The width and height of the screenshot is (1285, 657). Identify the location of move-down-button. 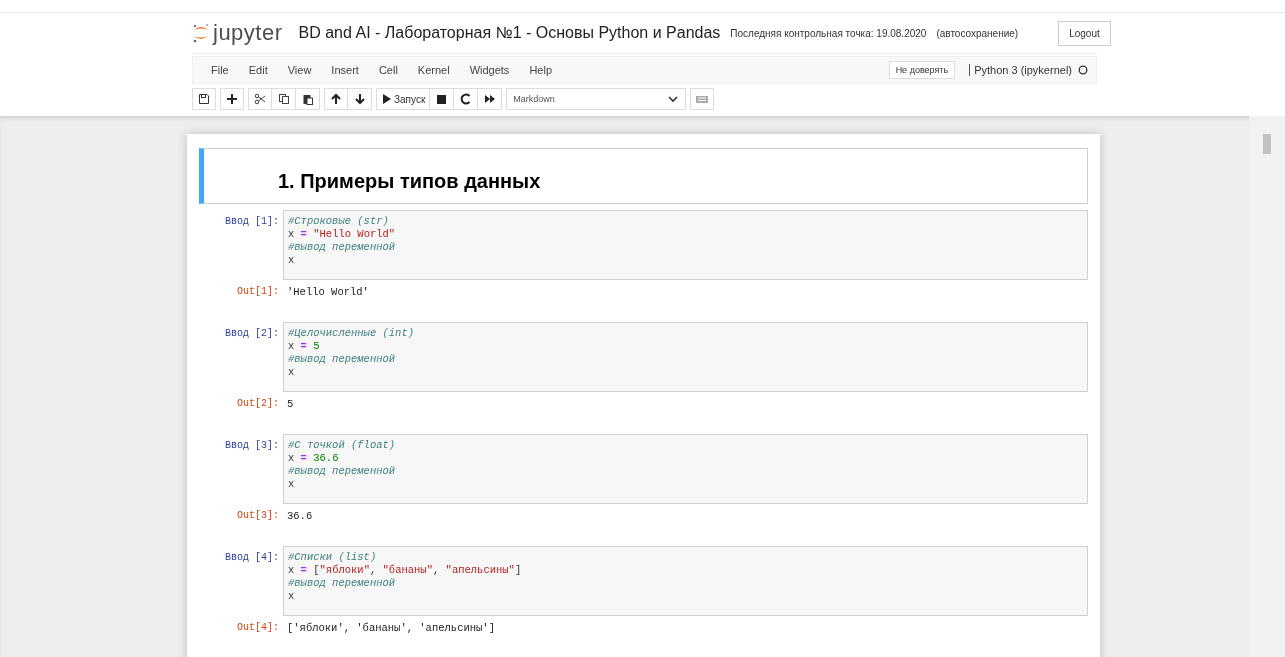
(360, 99).